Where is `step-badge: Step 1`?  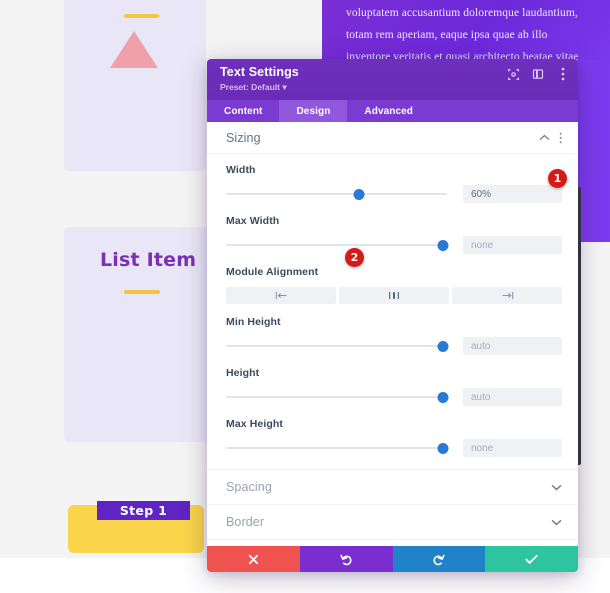 step-badge: Step 1 is located at coordinates (143, 510).